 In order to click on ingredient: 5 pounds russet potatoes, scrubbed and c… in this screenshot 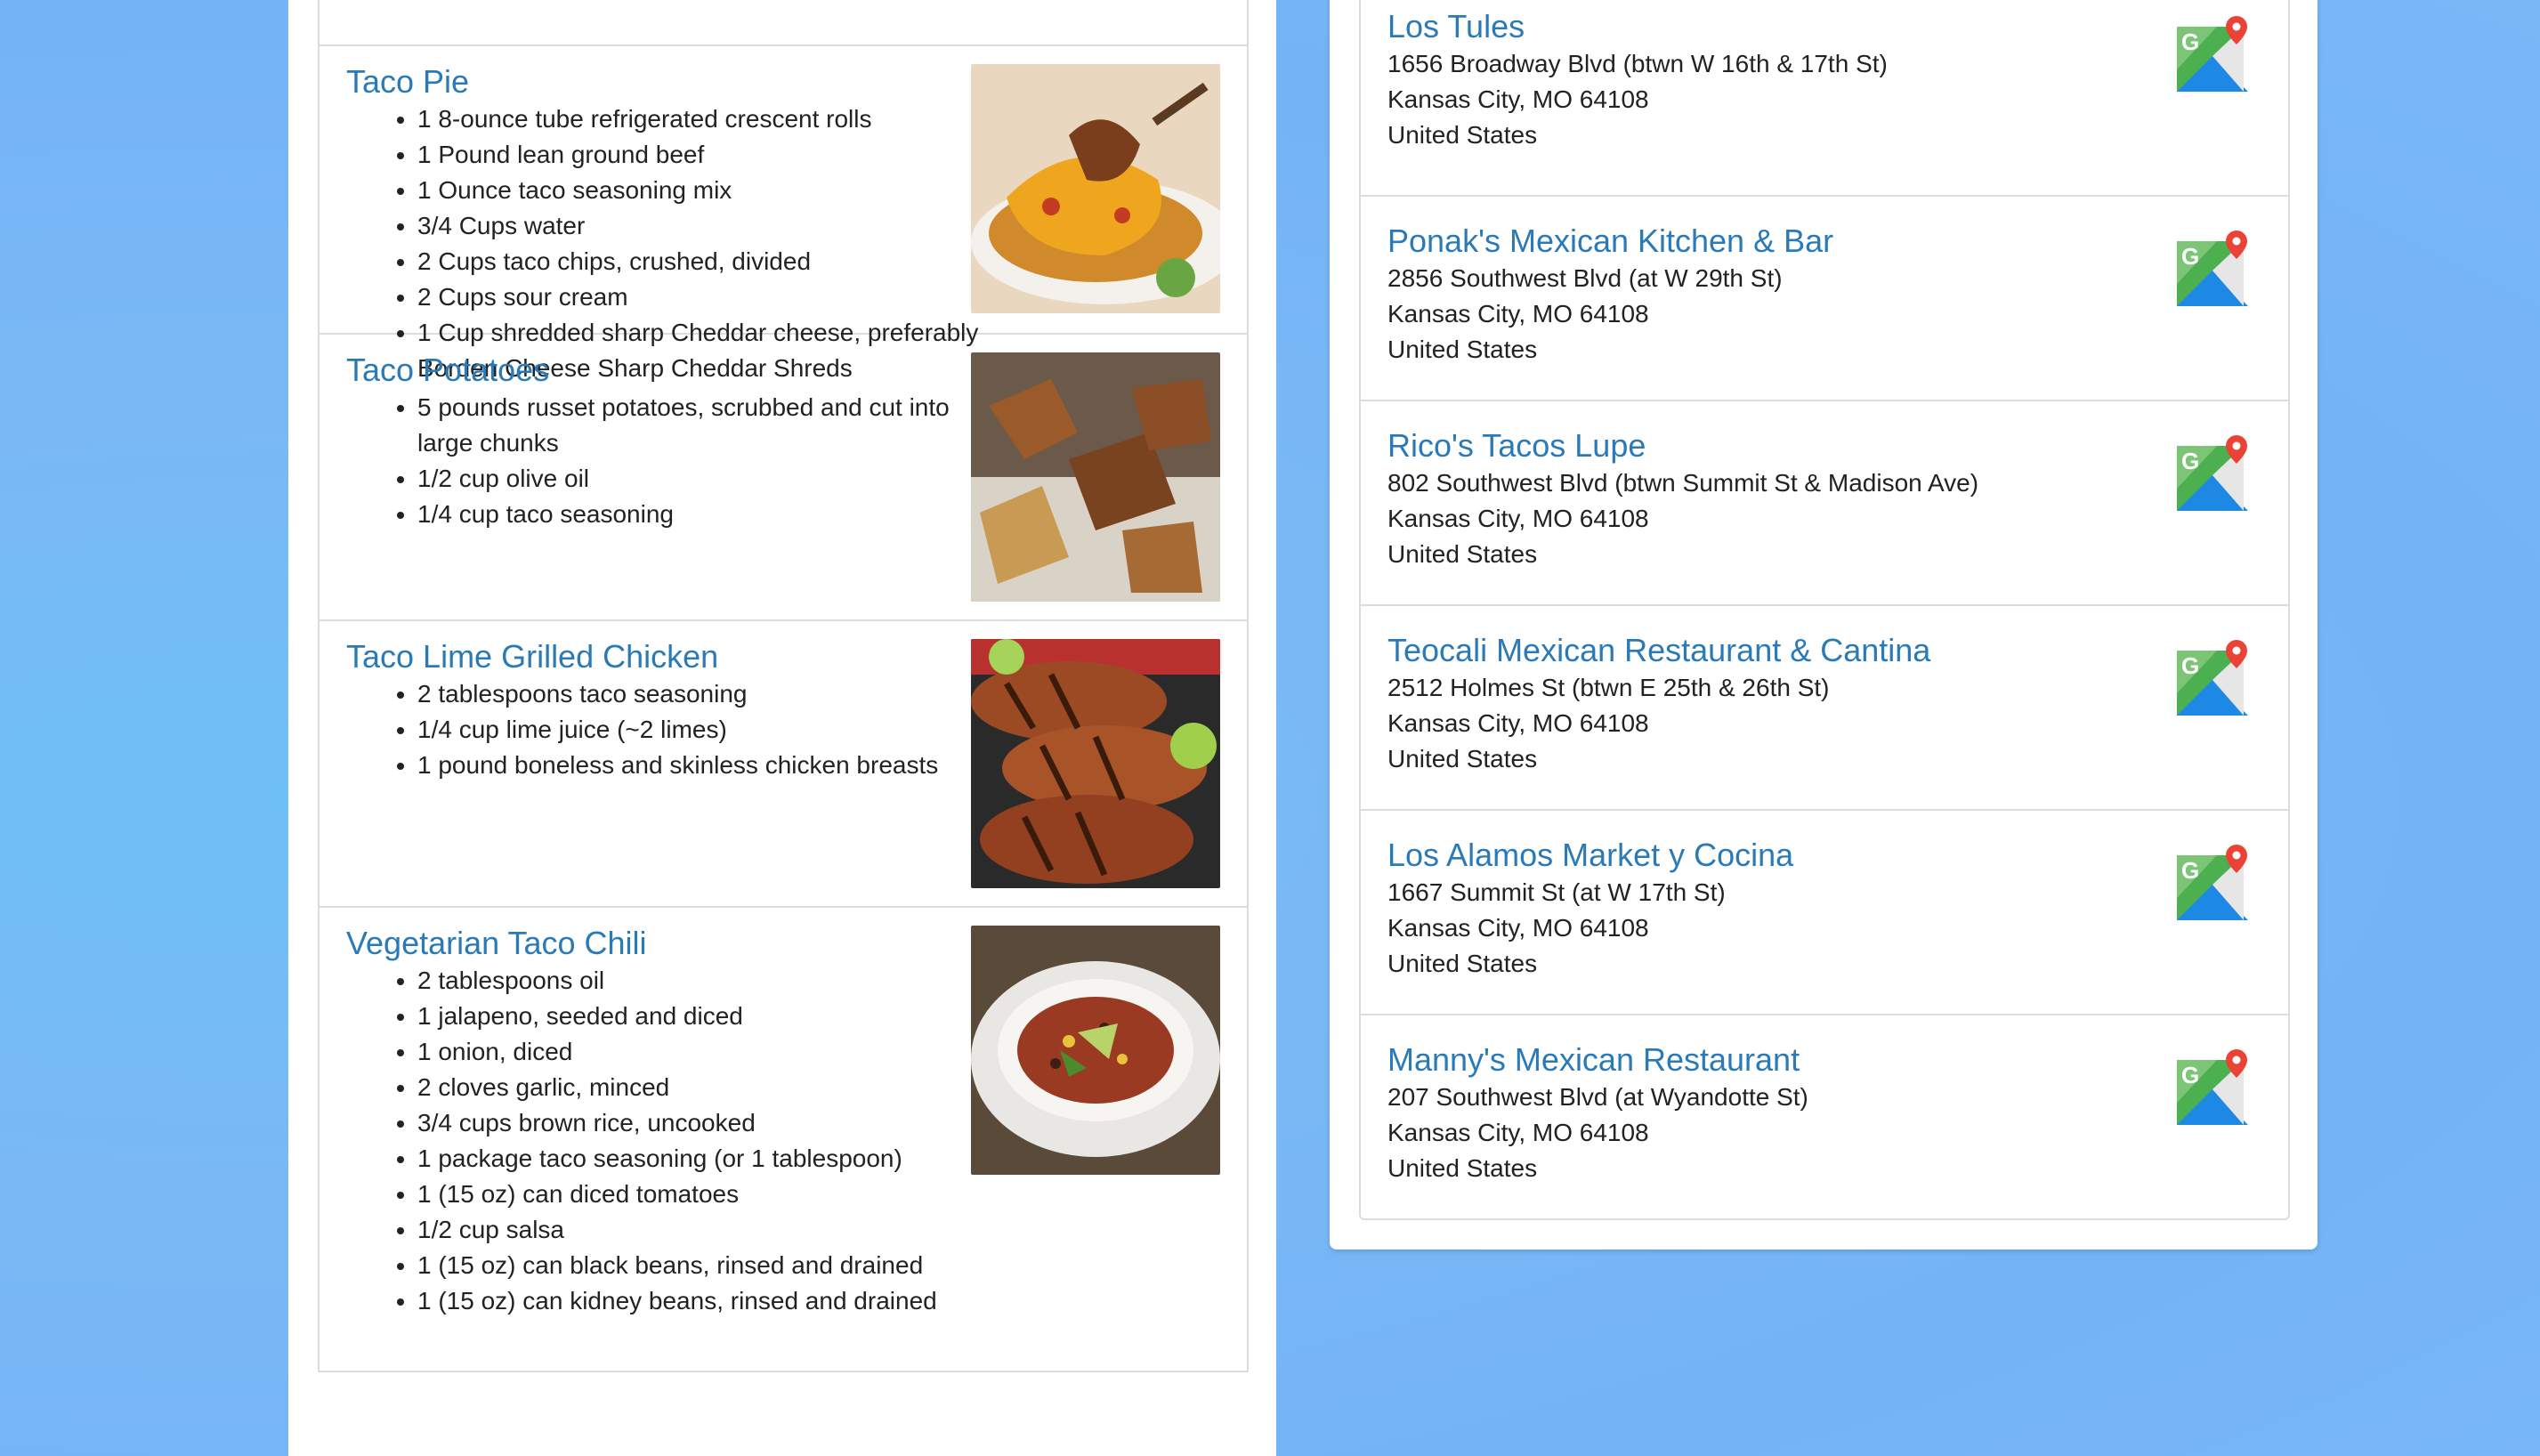, I will do `click(711, 425)`.